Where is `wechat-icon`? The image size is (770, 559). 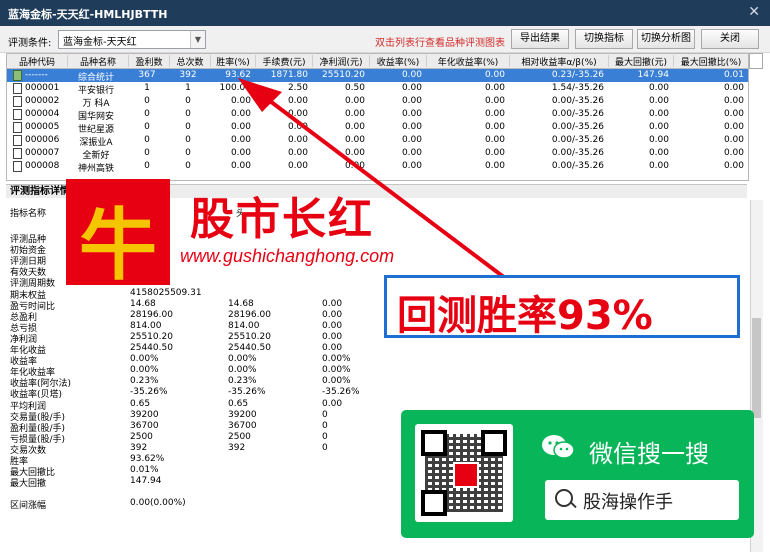
wechat-icon is located at coordinates (558, 447).